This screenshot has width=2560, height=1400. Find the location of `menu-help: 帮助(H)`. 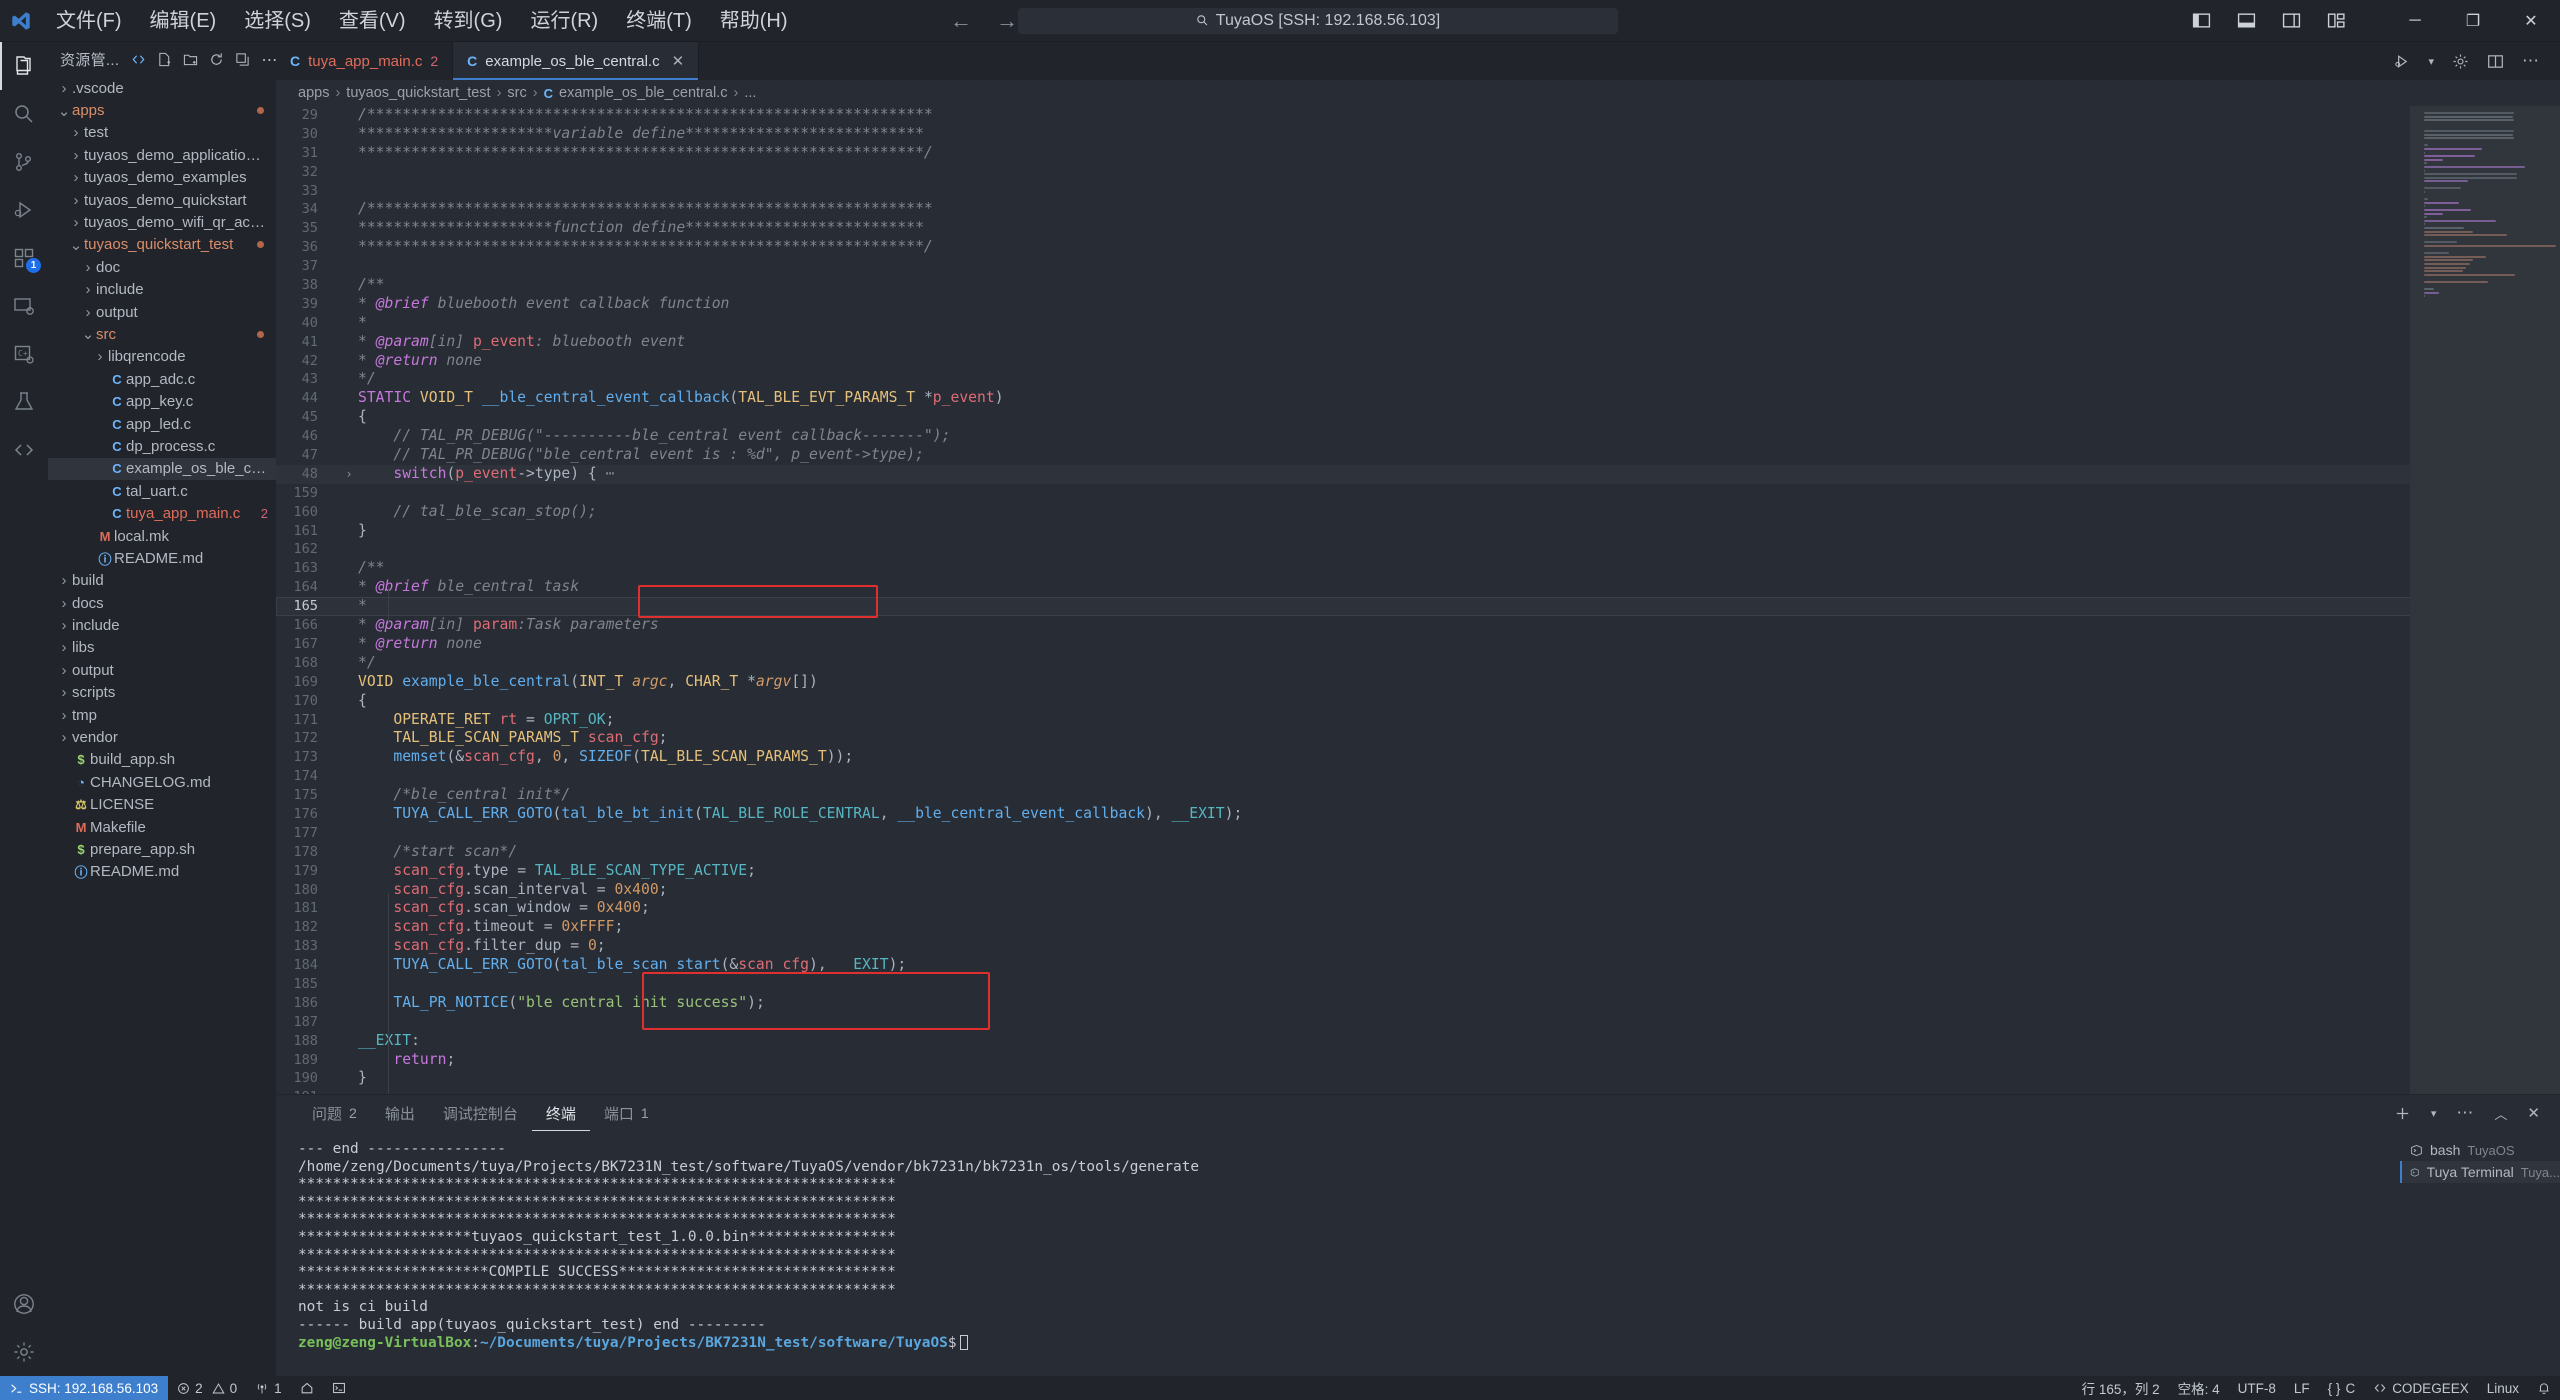

menu-help: 帮助(H) is located at coordinates (754, 21).